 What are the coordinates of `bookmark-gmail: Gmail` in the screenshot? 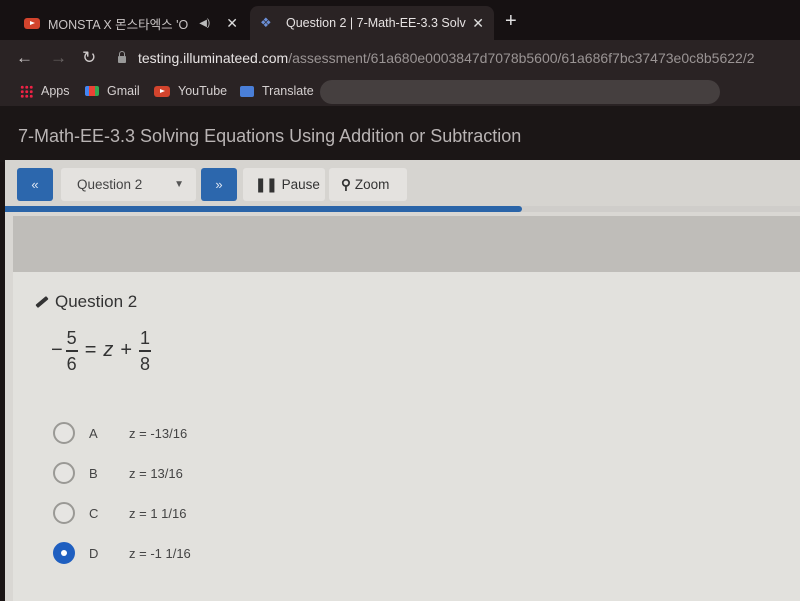 It's located at (112, 91).